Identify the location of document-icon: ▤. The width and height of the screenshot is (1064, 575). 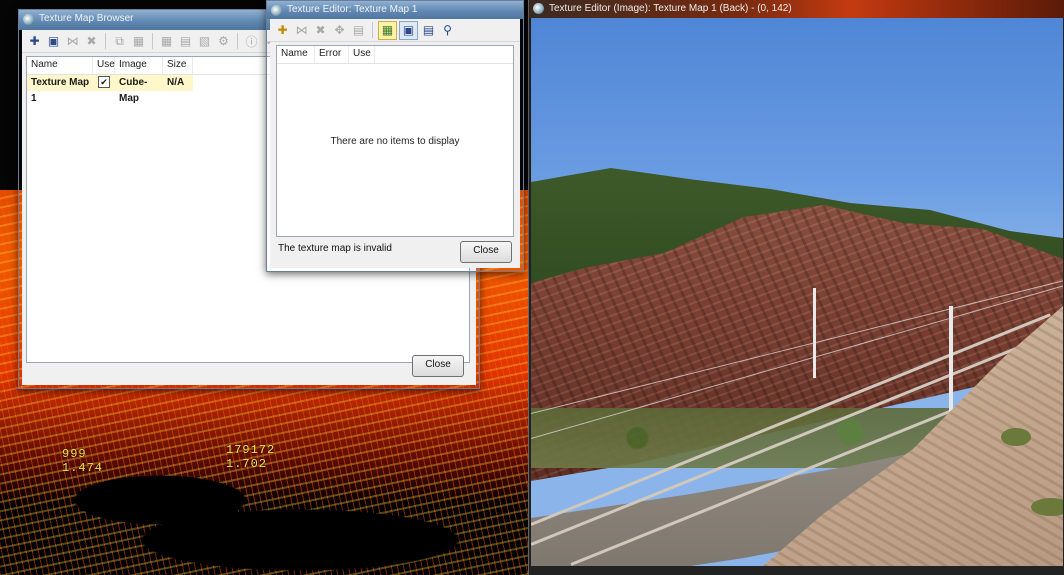
(358, 30).